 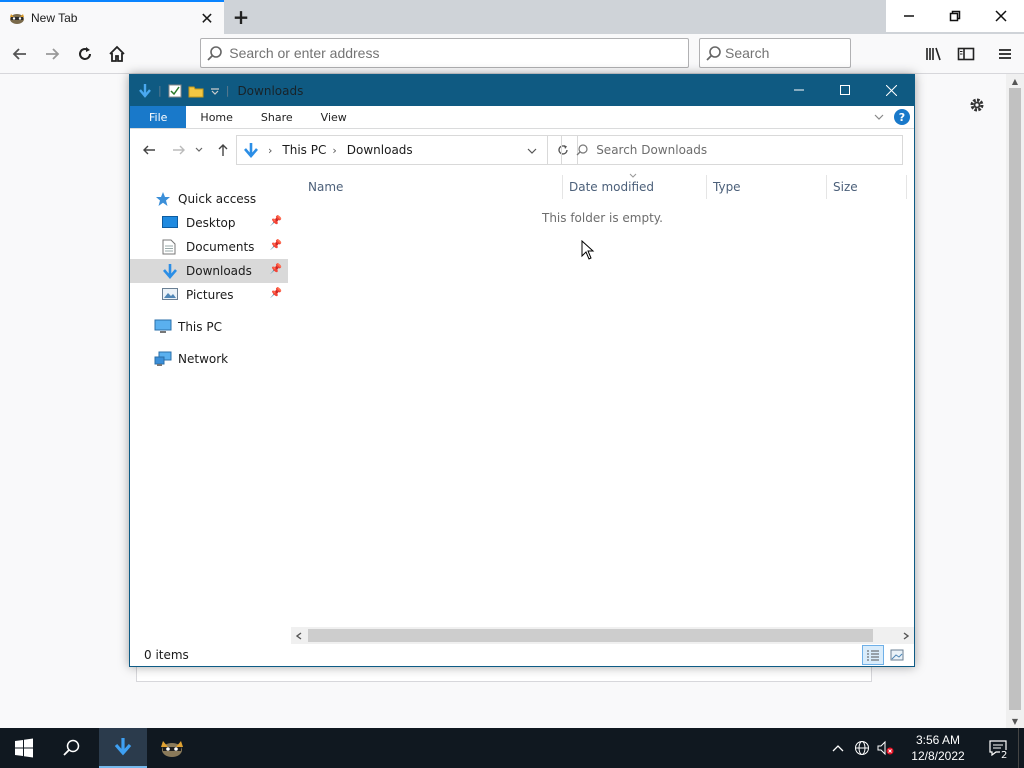 What do you see at coordinates (217, 199) in the screenshot?
I see `nav-label: Quick access` at bounding box center [217, 199].